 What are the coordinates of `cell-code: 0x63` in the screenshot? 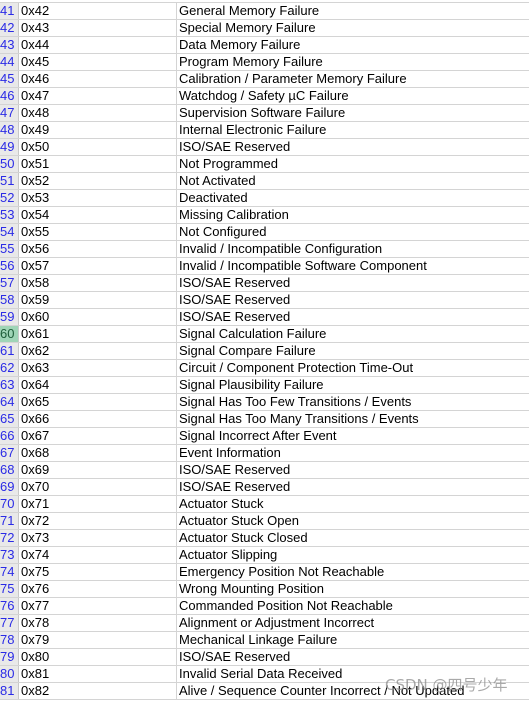 It's located at (98, 368).